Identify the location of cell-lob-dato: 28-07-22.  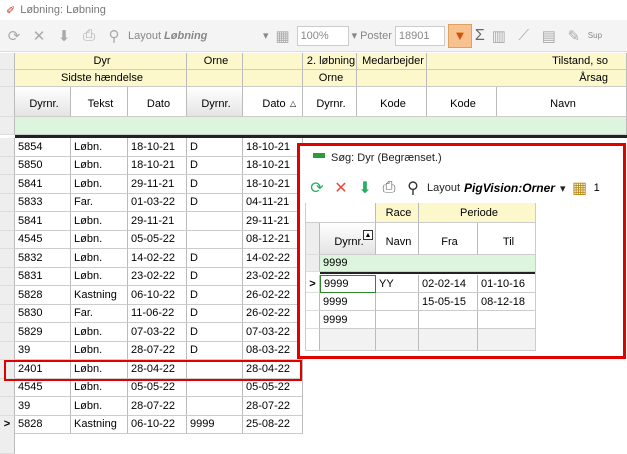
(273, 406).